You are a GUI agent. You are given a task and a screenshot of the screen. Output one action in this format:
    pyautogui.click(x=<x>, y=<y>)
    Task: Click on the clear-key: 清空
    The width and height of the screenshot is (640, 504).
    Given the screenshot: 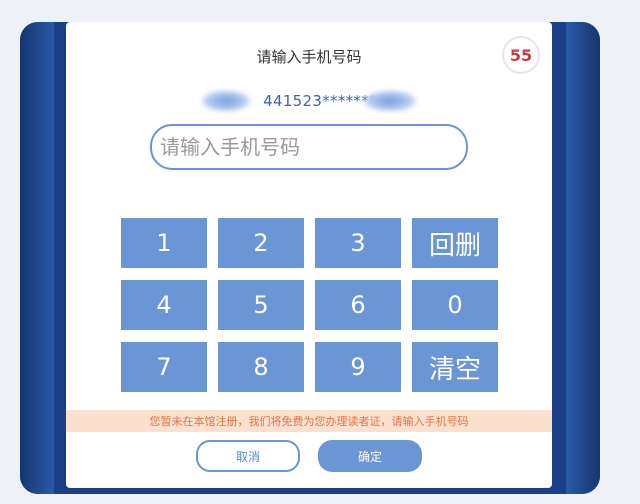 What is the action you would take?
    pyautogui.click(x=455, y=367)
    